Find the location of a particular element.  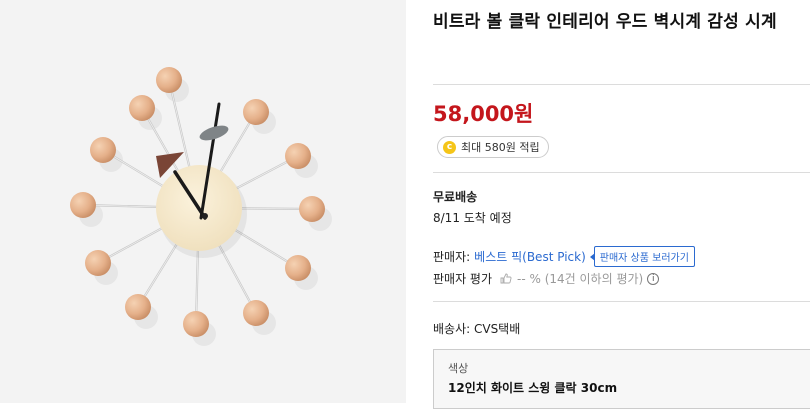

product-title: 비트라 볼 클락 인테리어 우드 벽시계 감성 시계 is located at coordinates (605, 22).